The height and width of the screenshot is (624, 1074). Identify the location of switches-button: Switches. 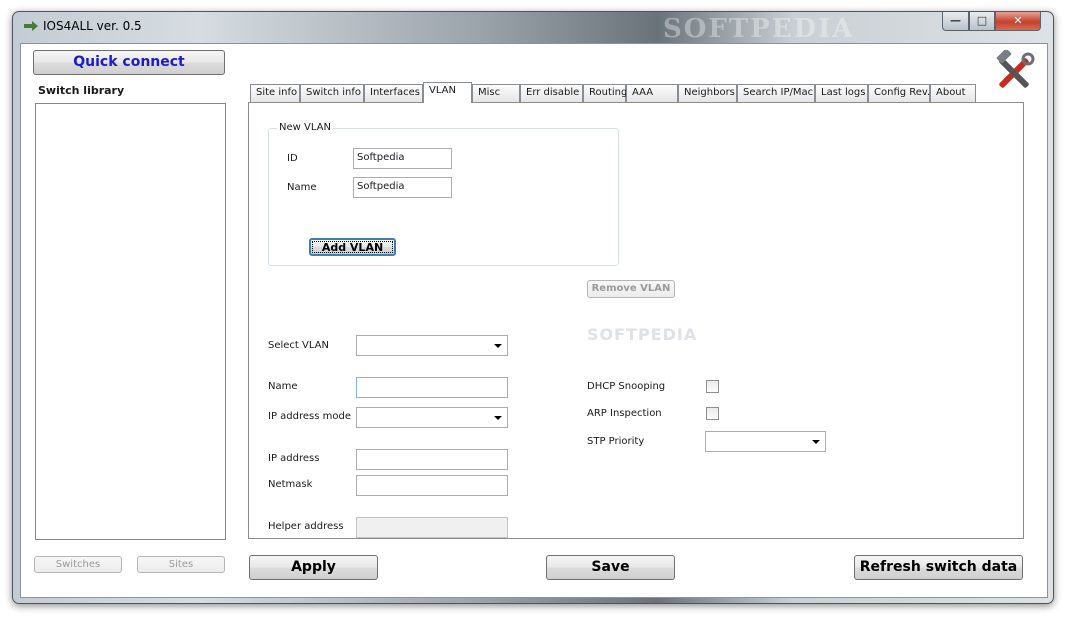
(78, 564).